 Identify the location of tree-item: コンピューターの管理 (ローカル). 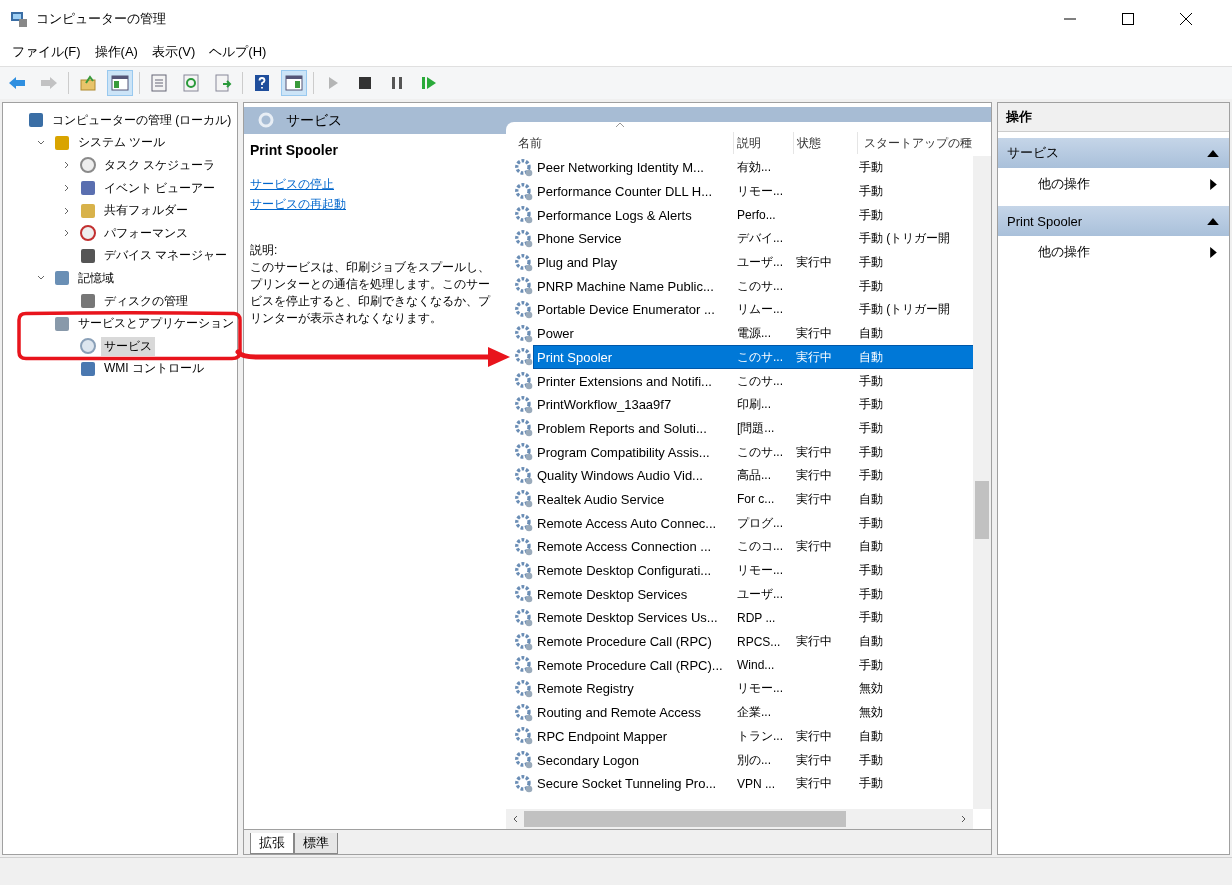
(142, 120).